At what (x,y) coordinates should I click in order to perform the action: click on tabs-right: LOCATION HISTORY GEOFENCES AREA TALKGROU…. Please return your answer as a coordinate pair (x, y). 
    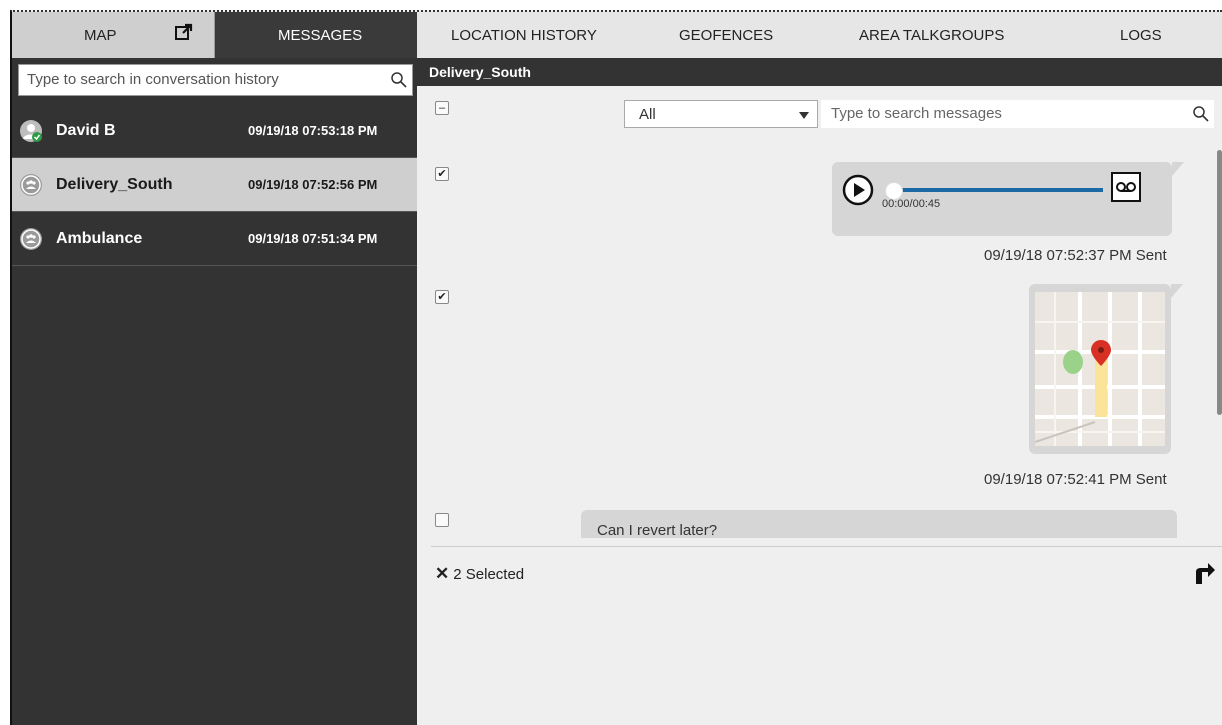
    Looking at the image, I should click on (819, 35).